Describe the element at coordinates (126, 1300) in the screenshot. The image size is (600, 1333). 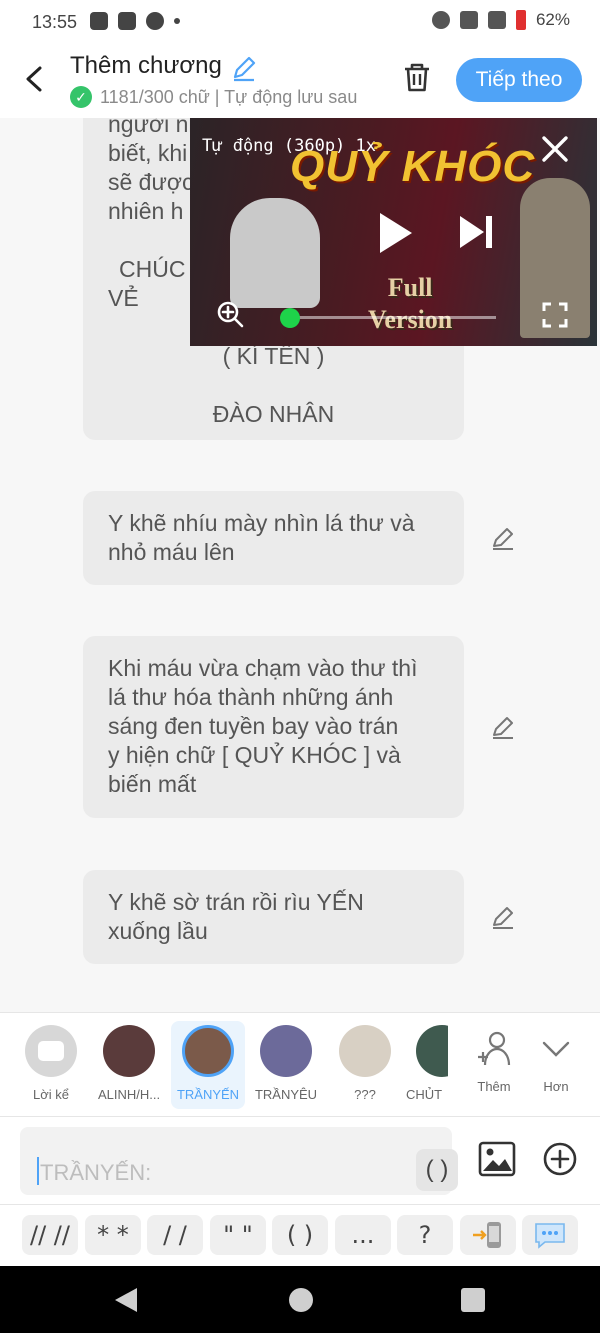
I see `nav-back-icon` at that location.